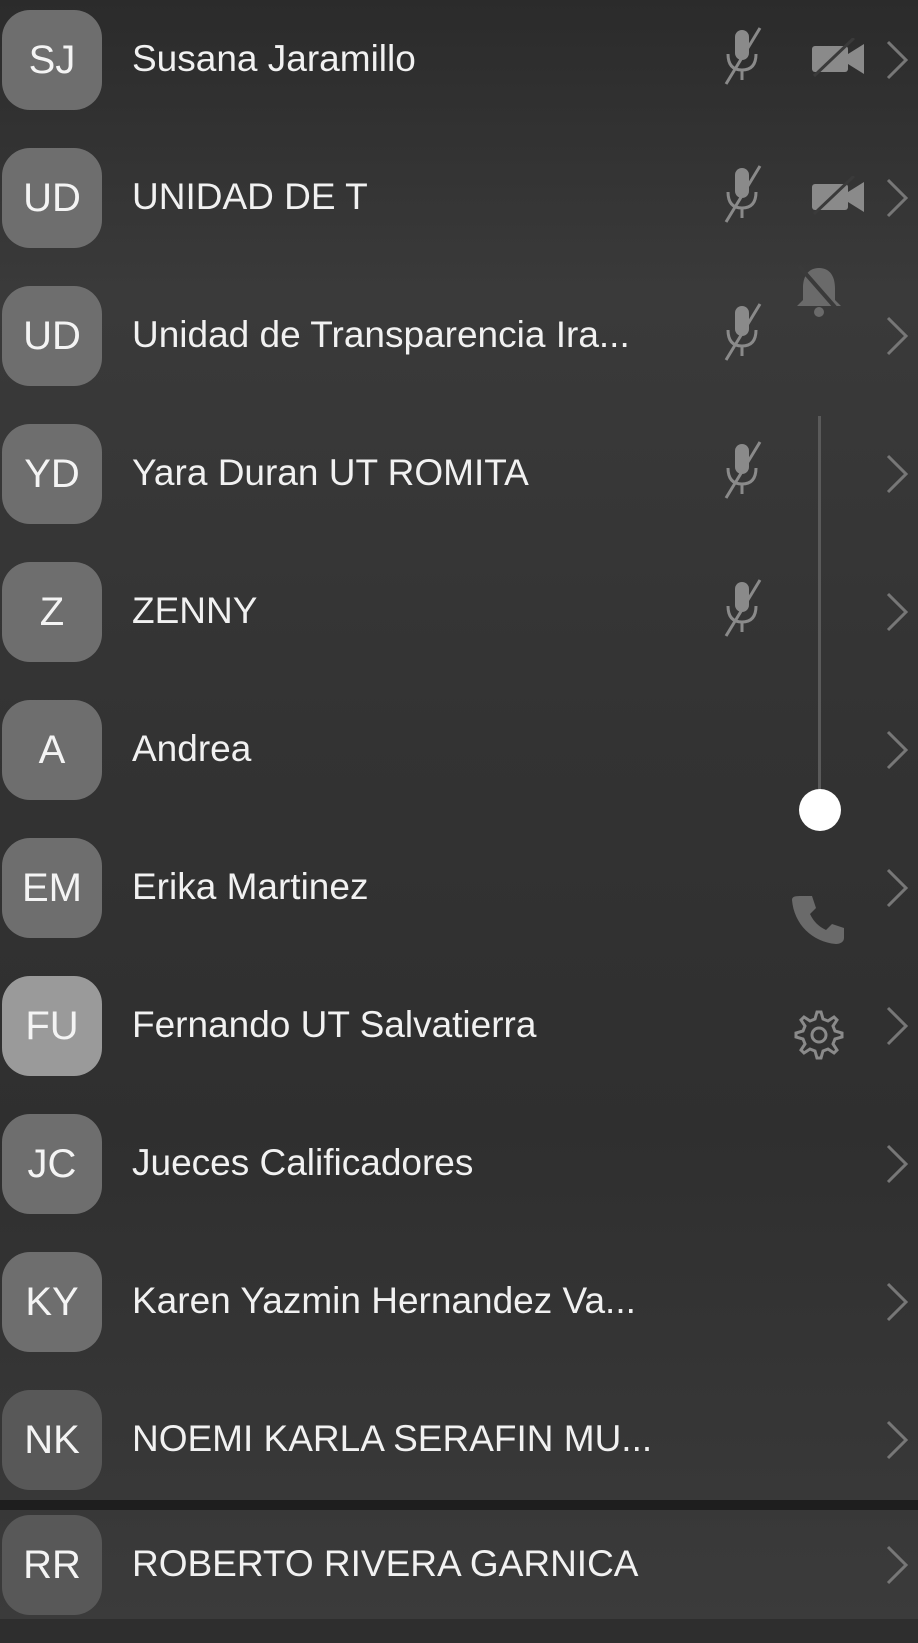 This screenshot has height=1643, width=918. Describe the element at coordinates (52, 1440) in the screenshot. I see `avatar: NK` at that location.